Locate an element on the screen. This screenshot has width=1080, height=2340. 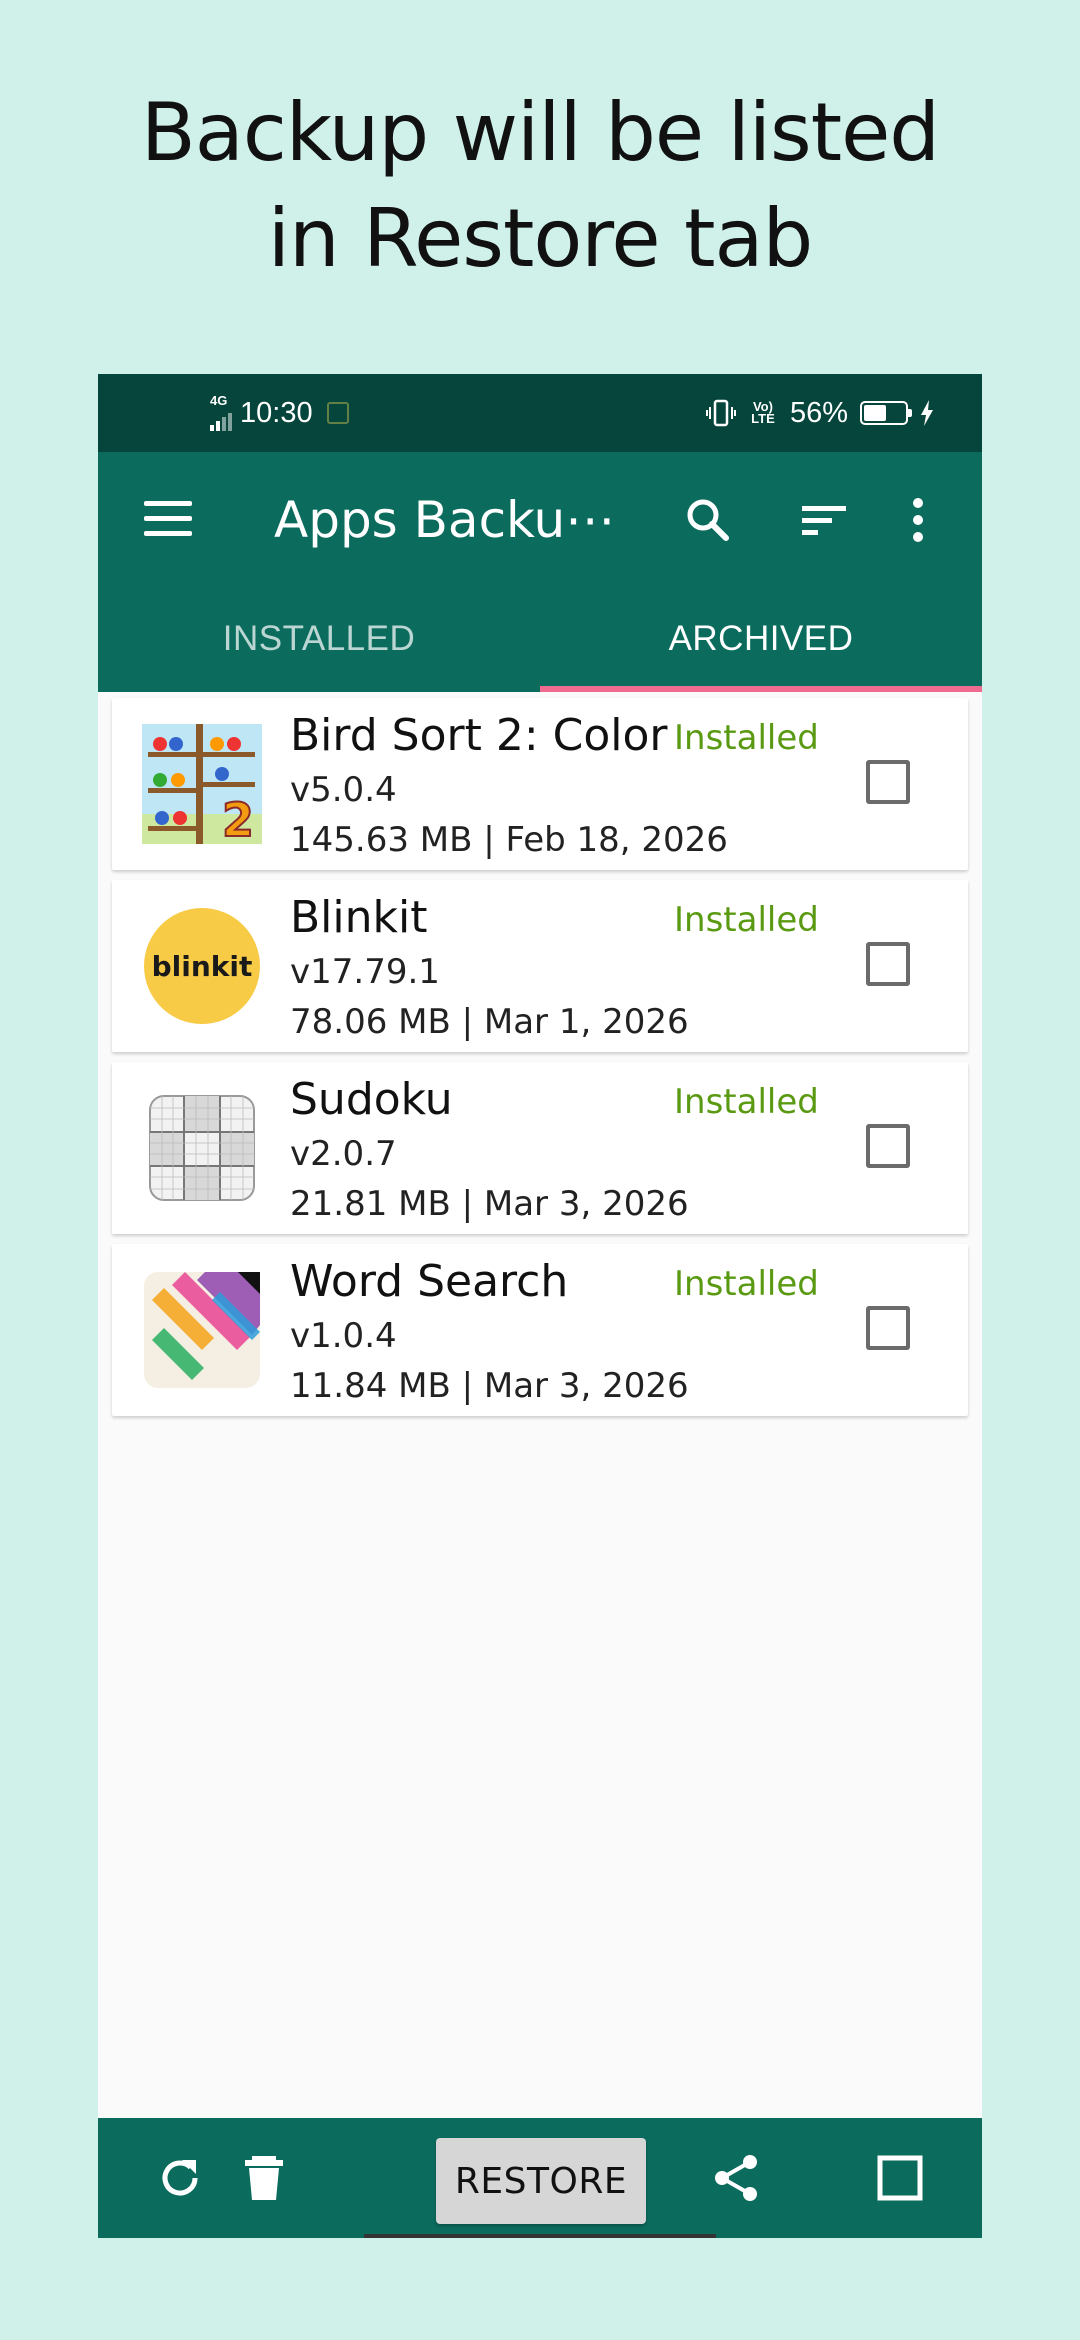
volte-icon: Vo) LTE is located at coordinates (763, 412).